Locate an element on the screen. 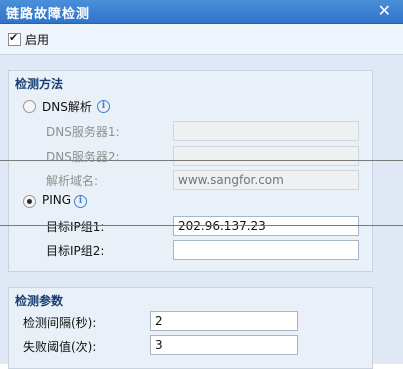 This screenshot has width=403, height=369. close-icon: ✕ is located at coordinates (384, 11).